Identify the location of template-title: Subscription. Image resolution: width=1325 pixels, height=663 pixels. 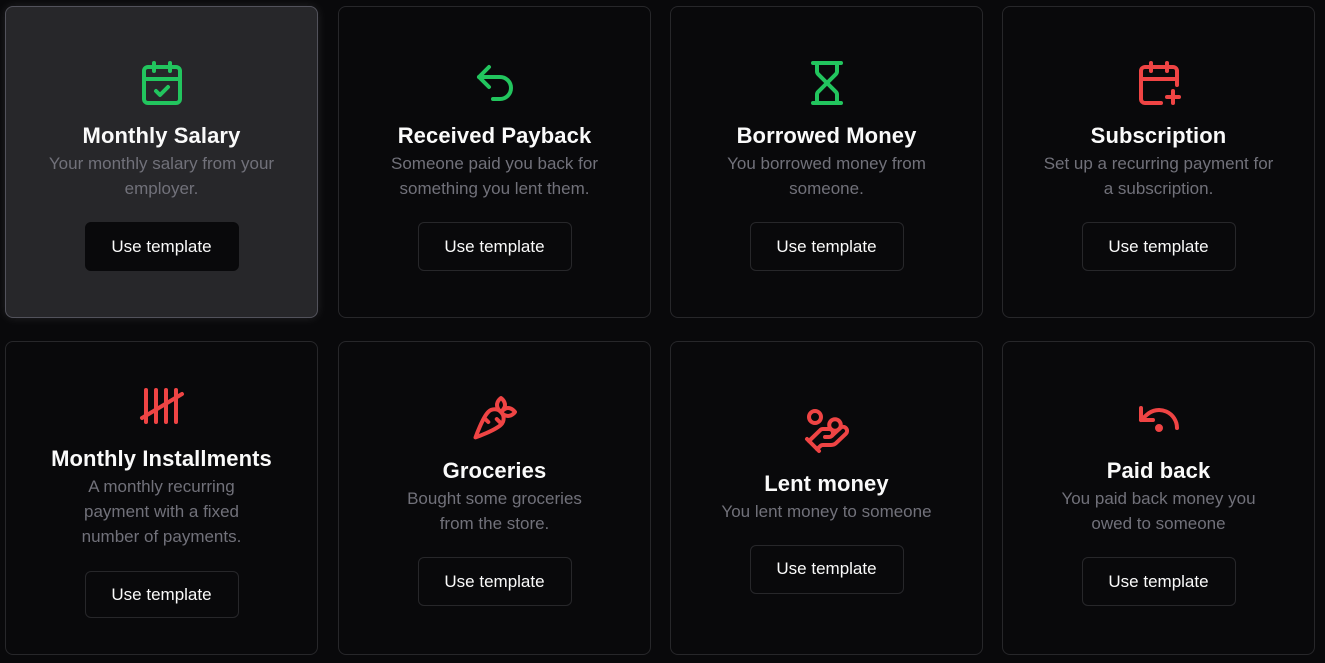
(1158, 135).